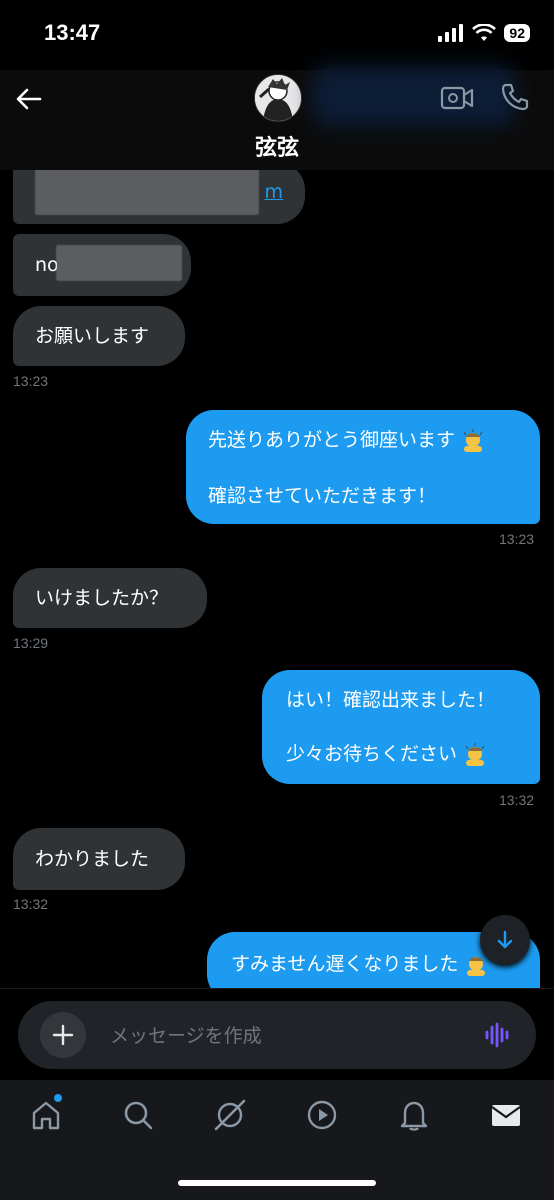  I want to click on message-composer: メッセージを作成, so click(277, 1035).